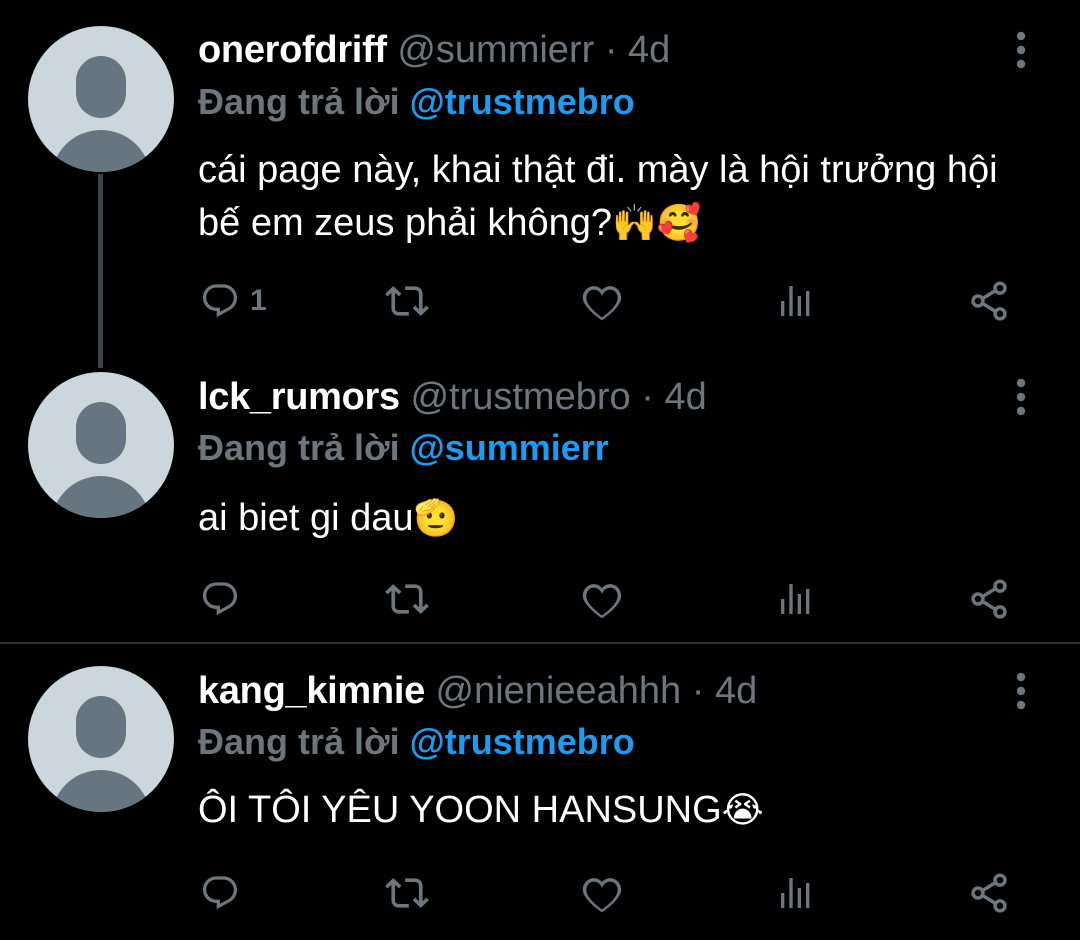 This screenshot has height=940, width=1080. I want to click on tweet-text: ÔI TÔI YÊU YOON HANSUNG😭, so click(623, 810).